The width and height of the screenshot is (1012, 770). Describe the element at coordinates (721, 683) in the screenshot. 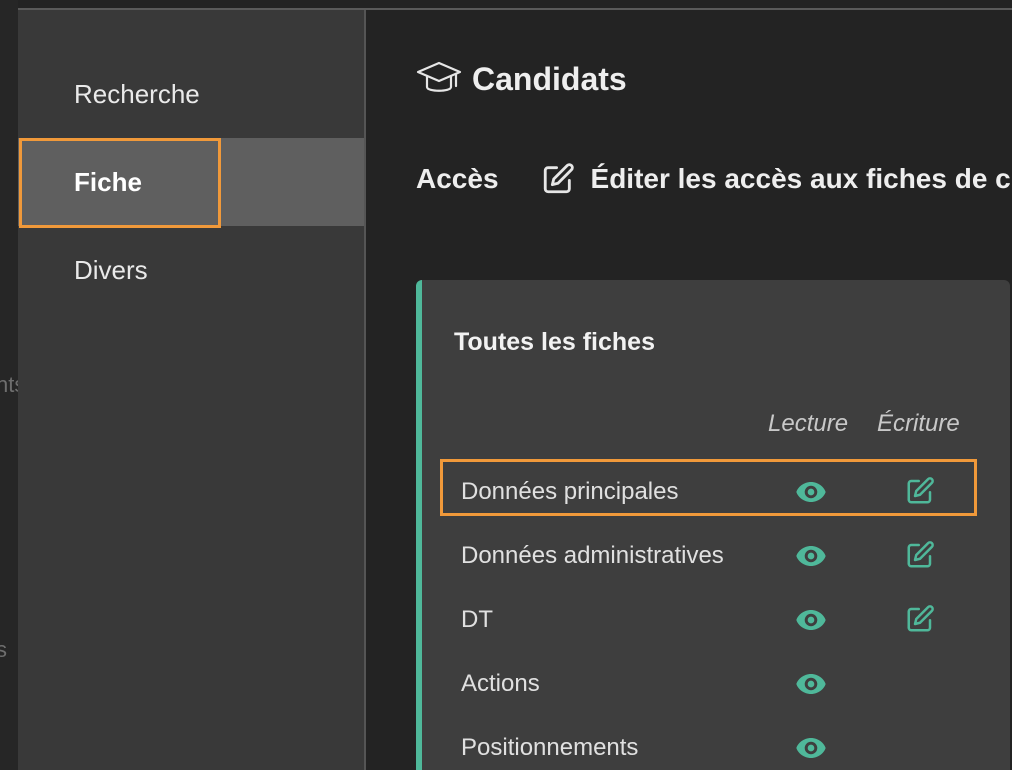

I see `permission-row: Actions` at that location.